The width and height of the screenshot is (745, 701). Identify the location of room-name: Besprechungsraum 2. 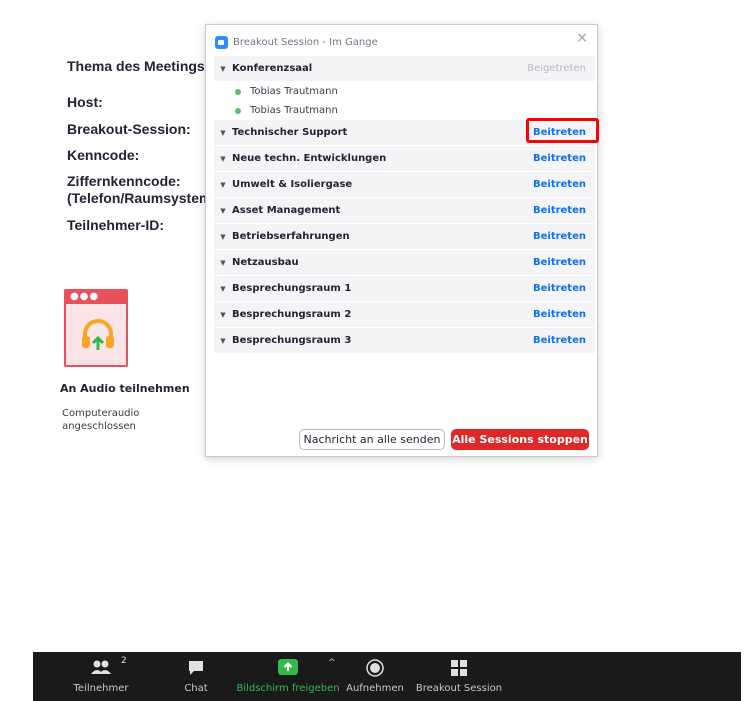
(292, 314).